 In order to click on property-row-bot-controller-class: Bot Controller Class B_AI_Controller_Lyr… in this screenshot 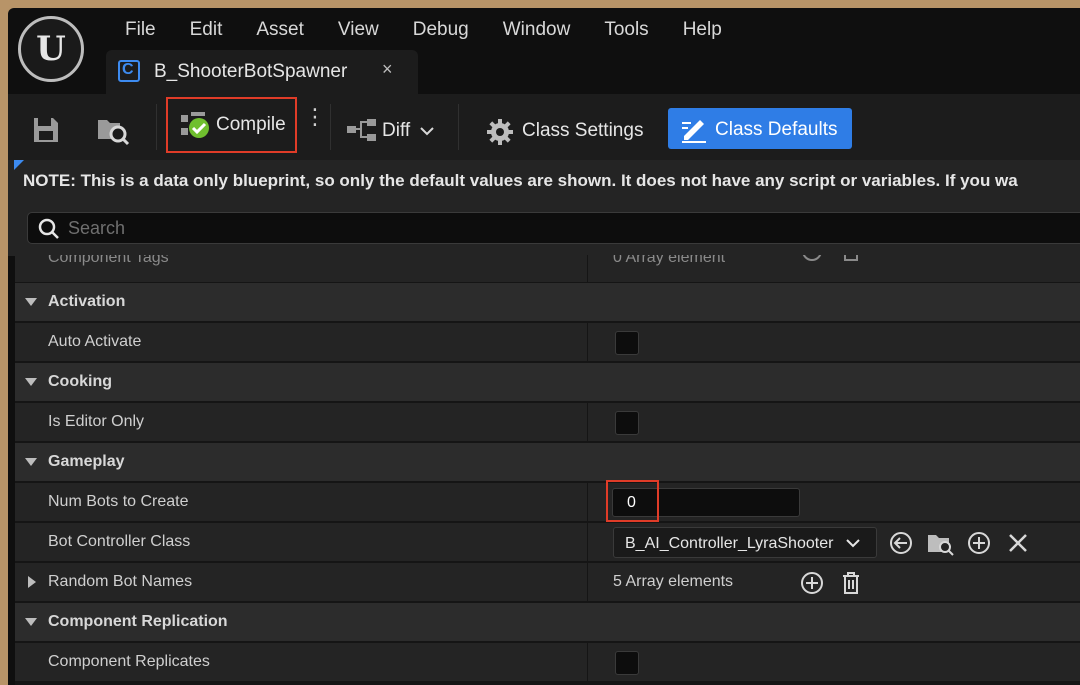, I will do `click(547, 542)`.